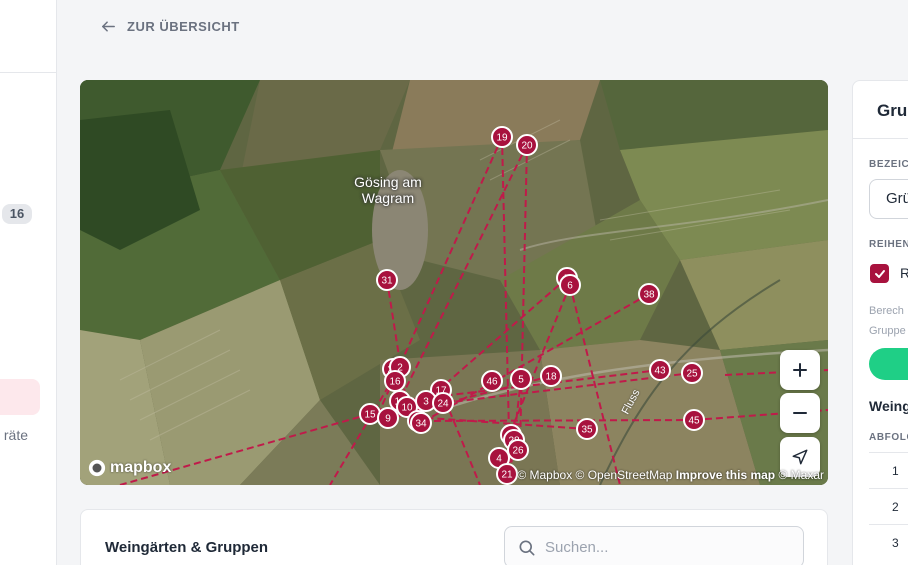  What do you see at coordinates (888, 164) in the screenshot?
I see `name-field-label: BEZEICH` at bounding box center [888, 164].